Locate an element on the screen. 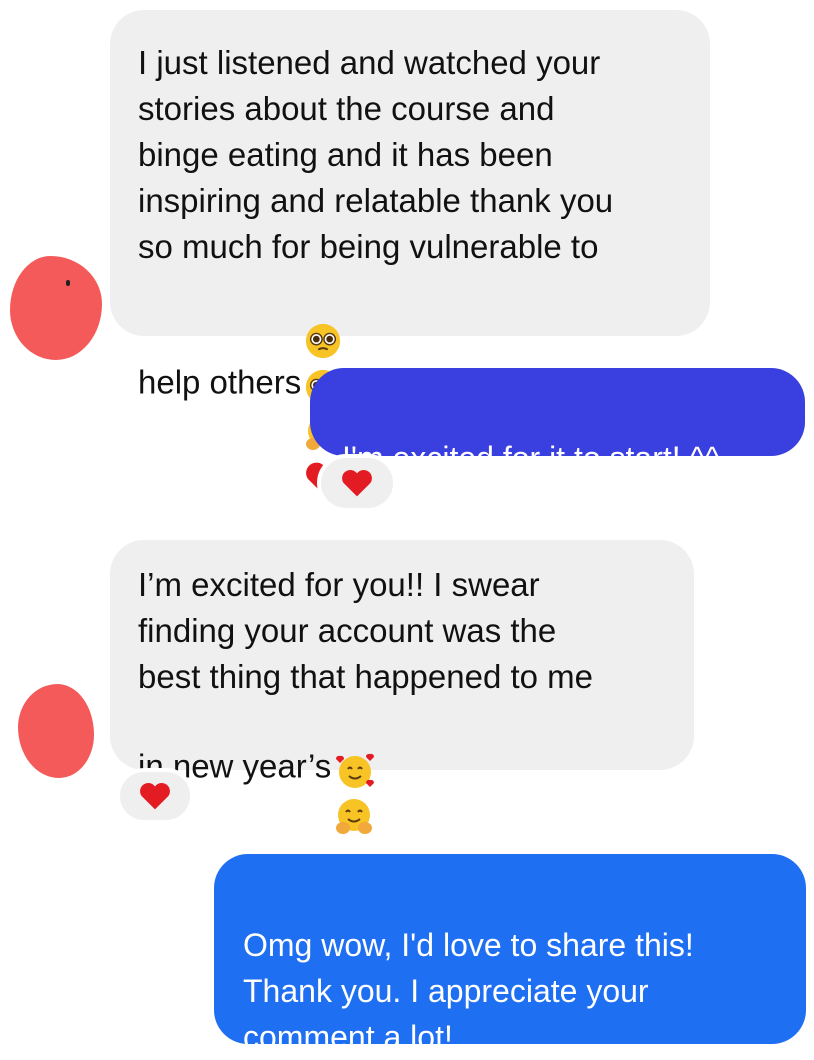 The height and width of the screenshot is (1060, 814). hugging-face-icon is located at coordinates (354, 817).